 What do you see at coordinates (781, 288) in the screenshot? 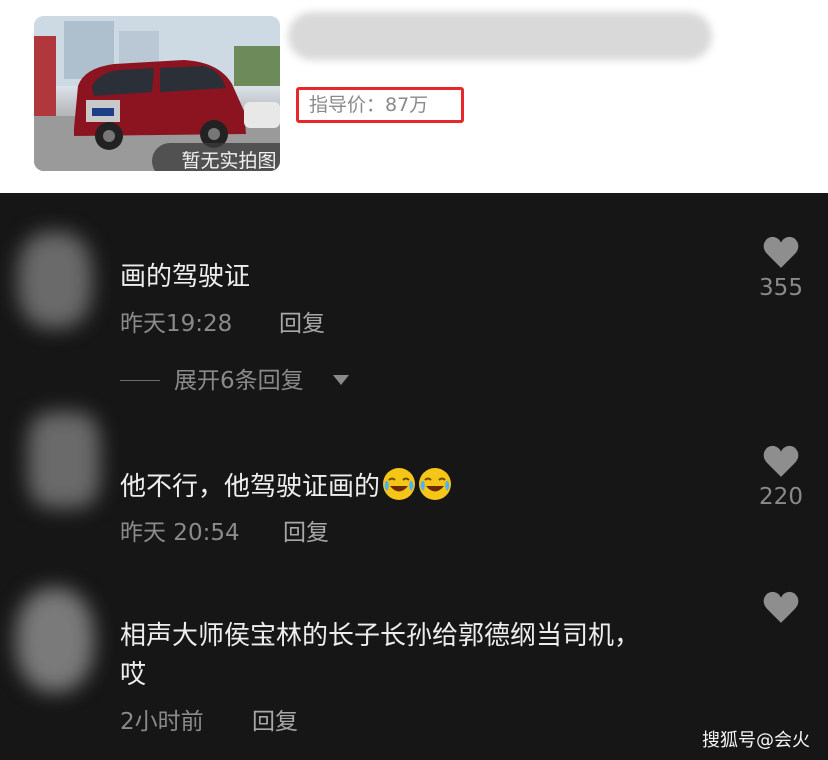
I see `like-count: 355` at bounding box center [781, 288].